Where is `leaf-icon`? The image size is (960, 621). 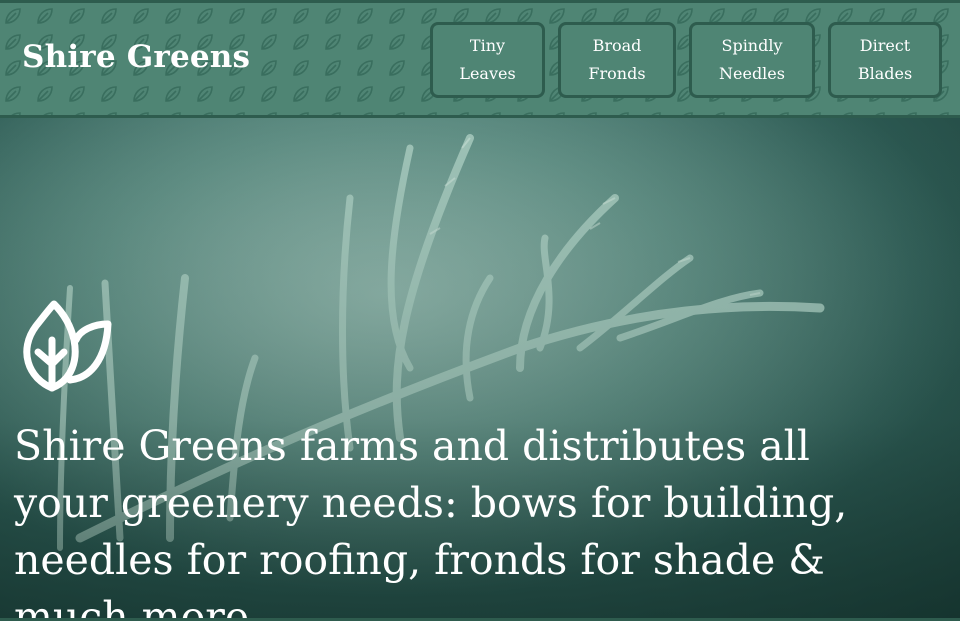
leaf-icon is located at coordinates (67, 346).